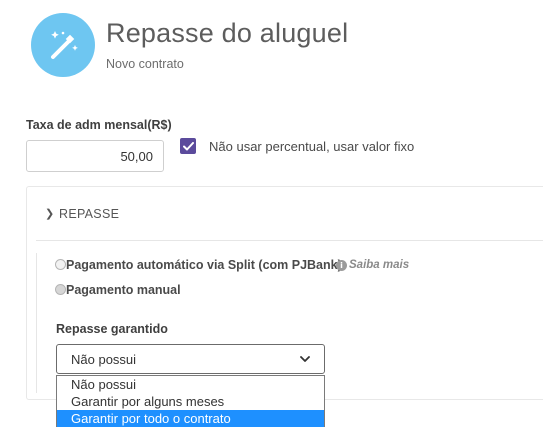  I want to click on chevron-right-icon: ❯, so click(49, 213).